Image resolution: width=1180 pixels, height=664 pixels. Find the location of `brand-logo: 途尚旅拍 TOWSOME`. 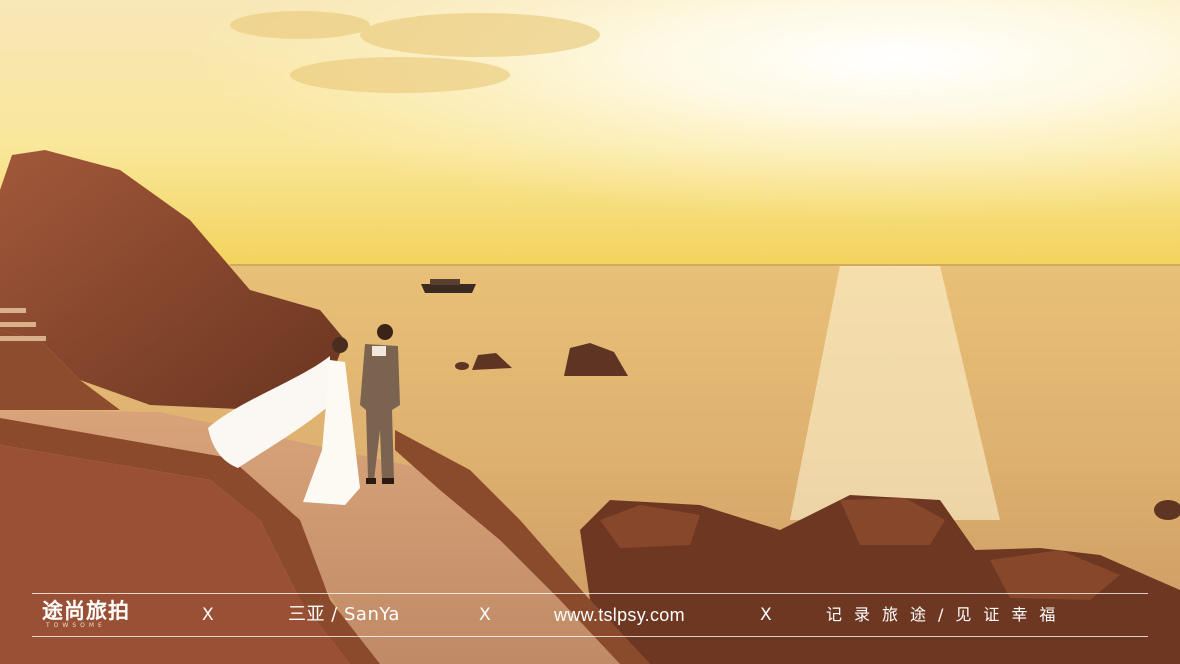

brand-logo: 途尚旅拍 TOWSOME is located at coordinates (86, 615).